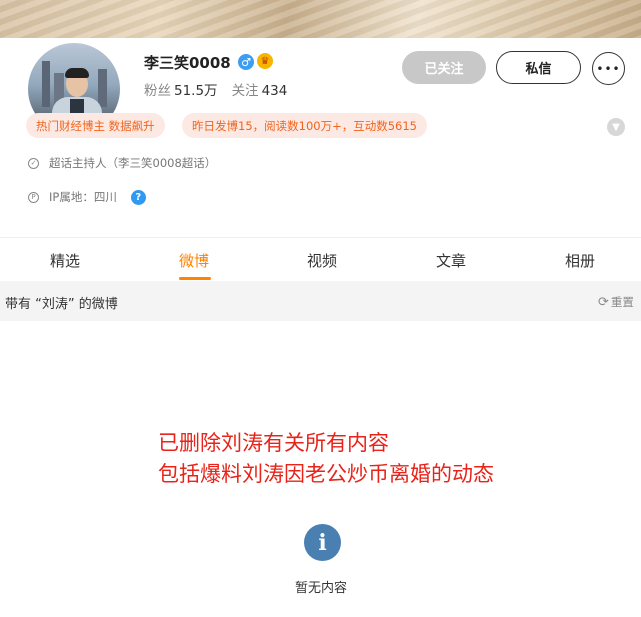 The image size is (641, 617). Describe the element at coordinates (157, 91) in the screenshot. I see `fans-label: 粉丝` at that location.